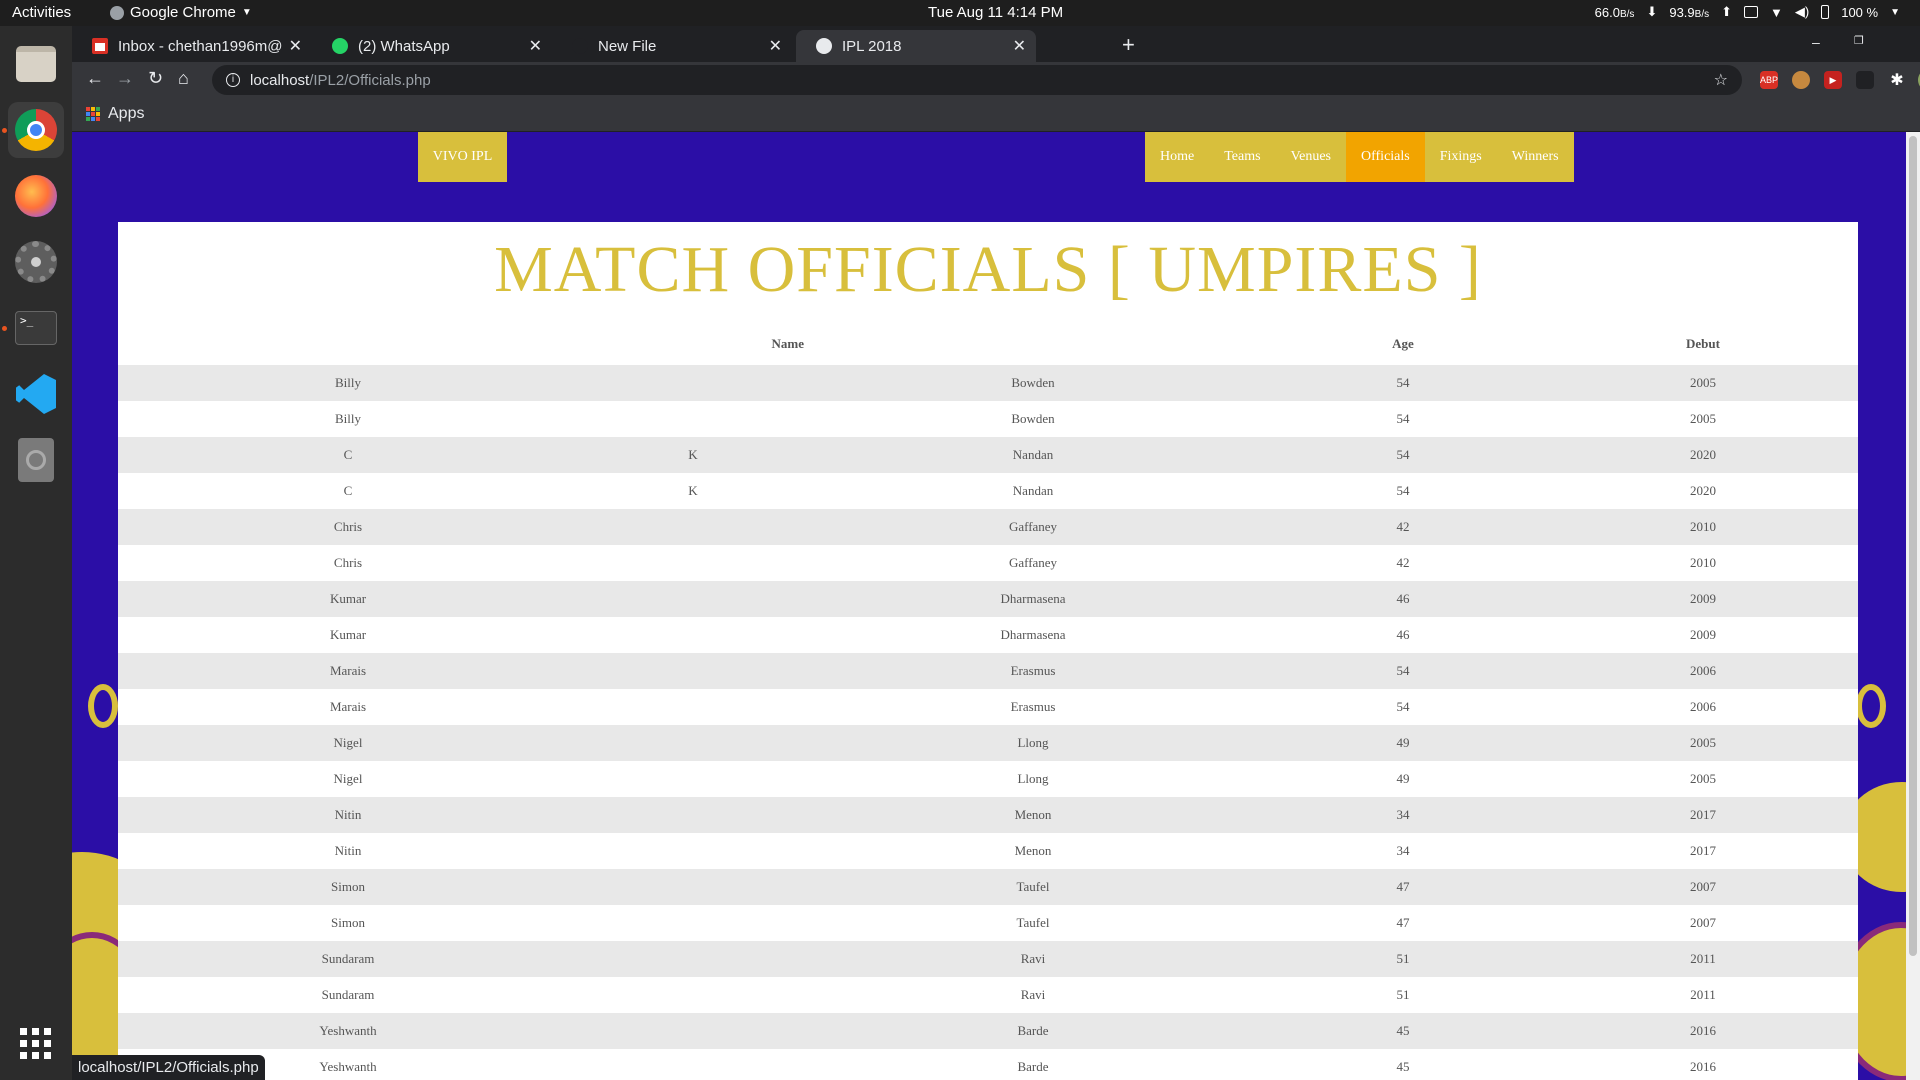  Describe the element at coordinates (988, 1064) in the screenshot. I see `table-row: Yeshwanth Barde 45 2016` at that location.